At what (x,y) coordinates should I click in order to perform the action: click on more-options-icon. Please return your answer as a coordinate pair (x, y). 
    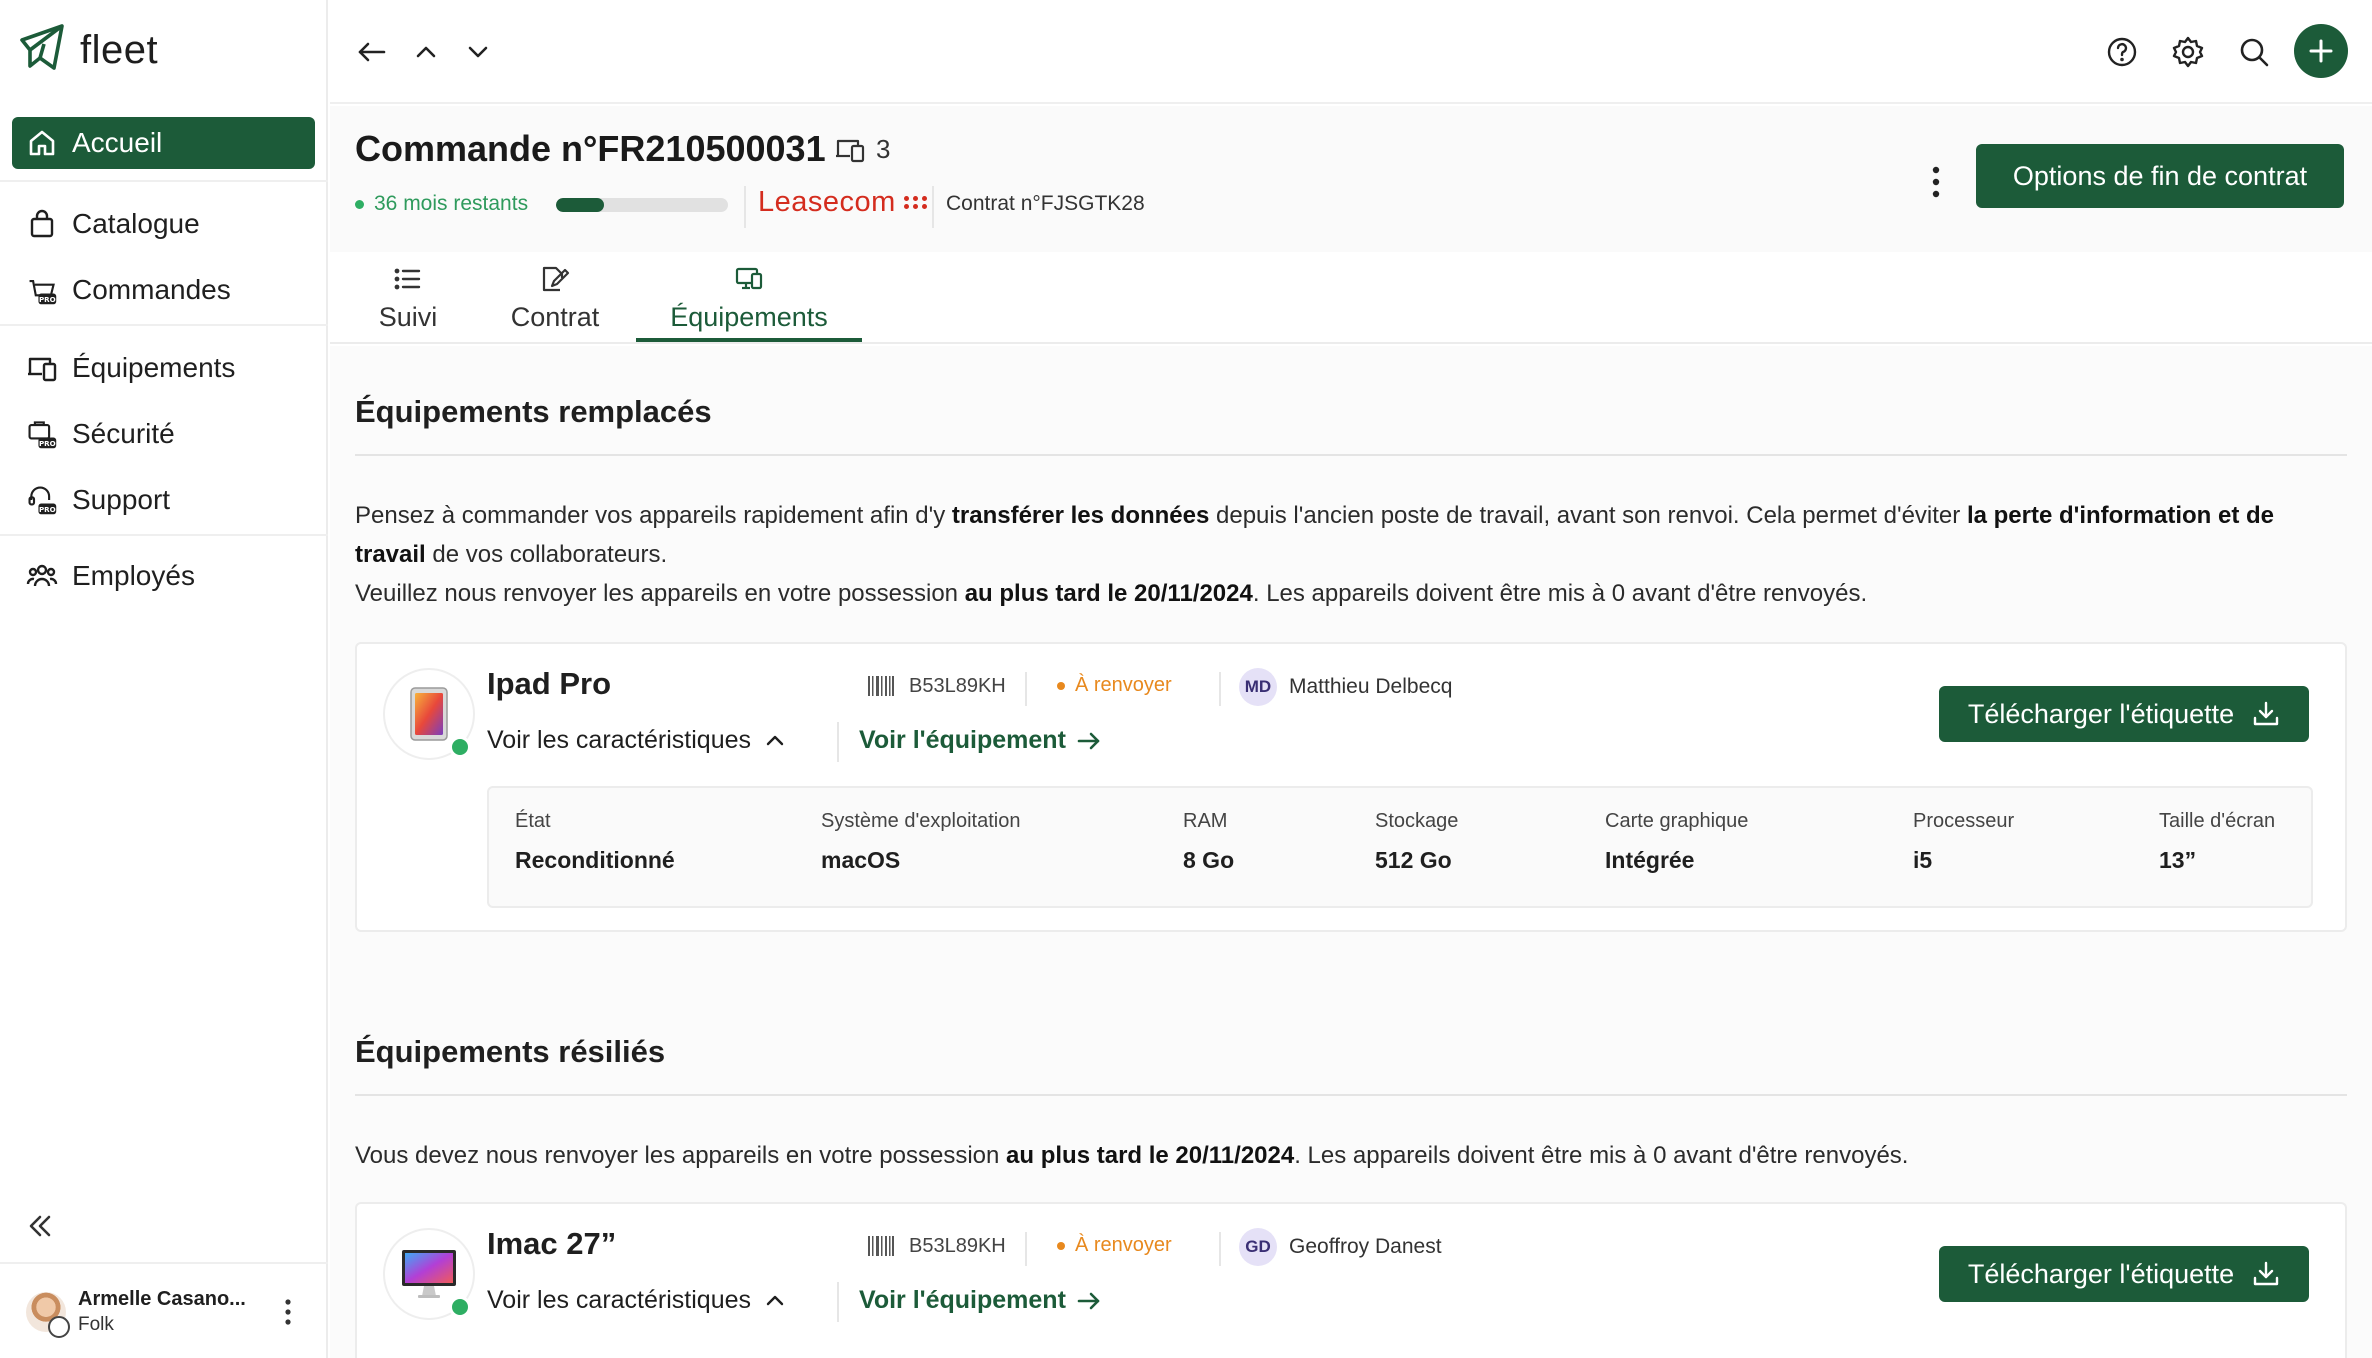
    Looking at the image, I should click on (1936, 182).